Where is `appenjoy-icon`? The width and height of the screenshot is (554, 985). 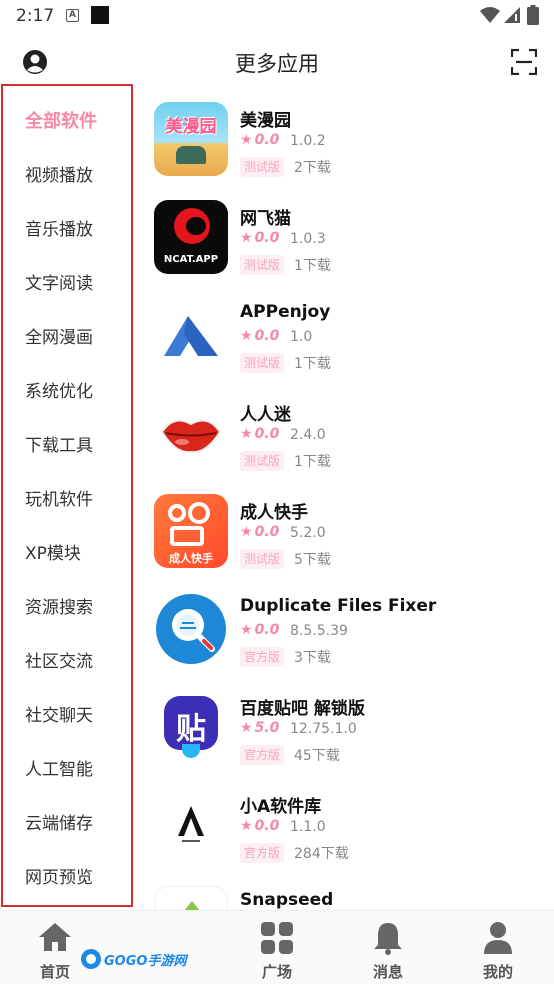
appenjoy-icon is located at coordinates (191, 335).